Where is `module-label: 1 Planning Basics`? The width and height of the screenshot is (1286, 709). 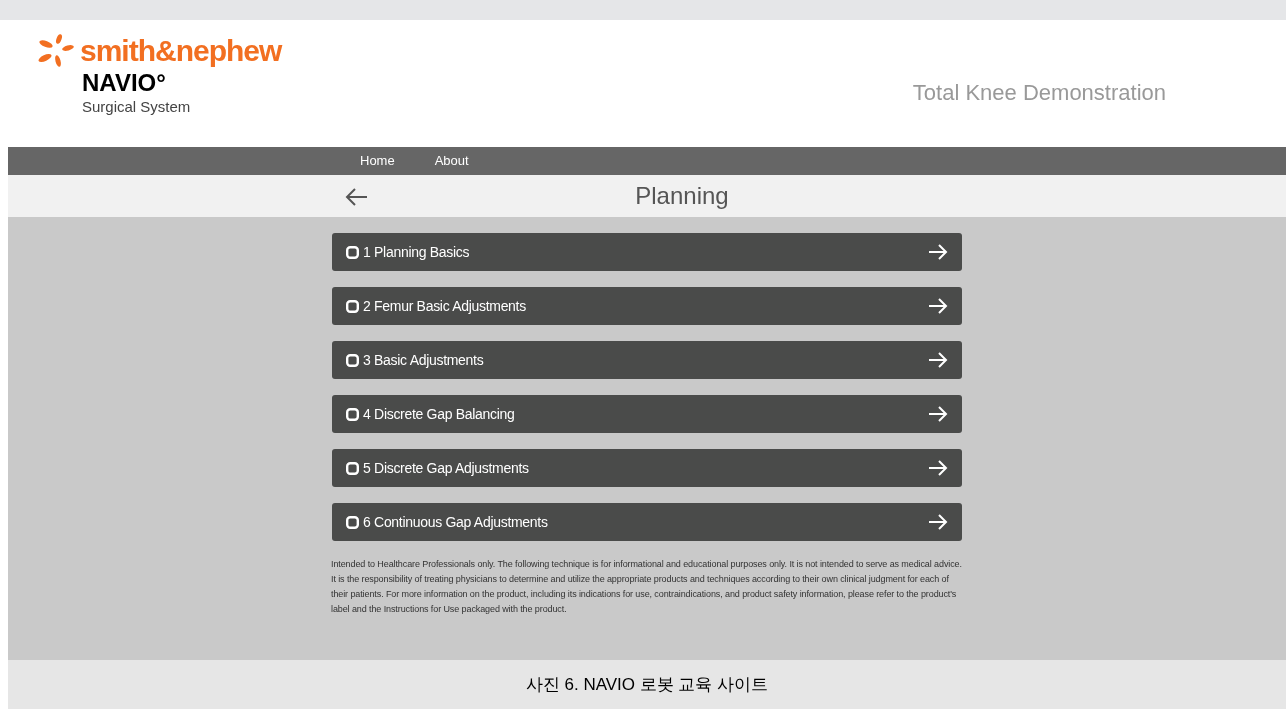
module-label: 1 Planning Basics is located at coordinates (416, 252).